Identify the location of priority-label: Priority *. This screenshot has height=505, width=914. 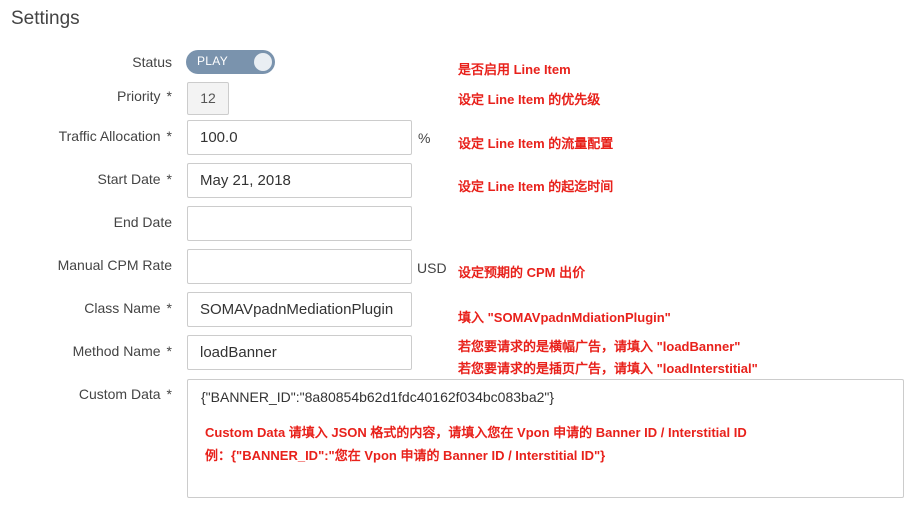
(144, 96).